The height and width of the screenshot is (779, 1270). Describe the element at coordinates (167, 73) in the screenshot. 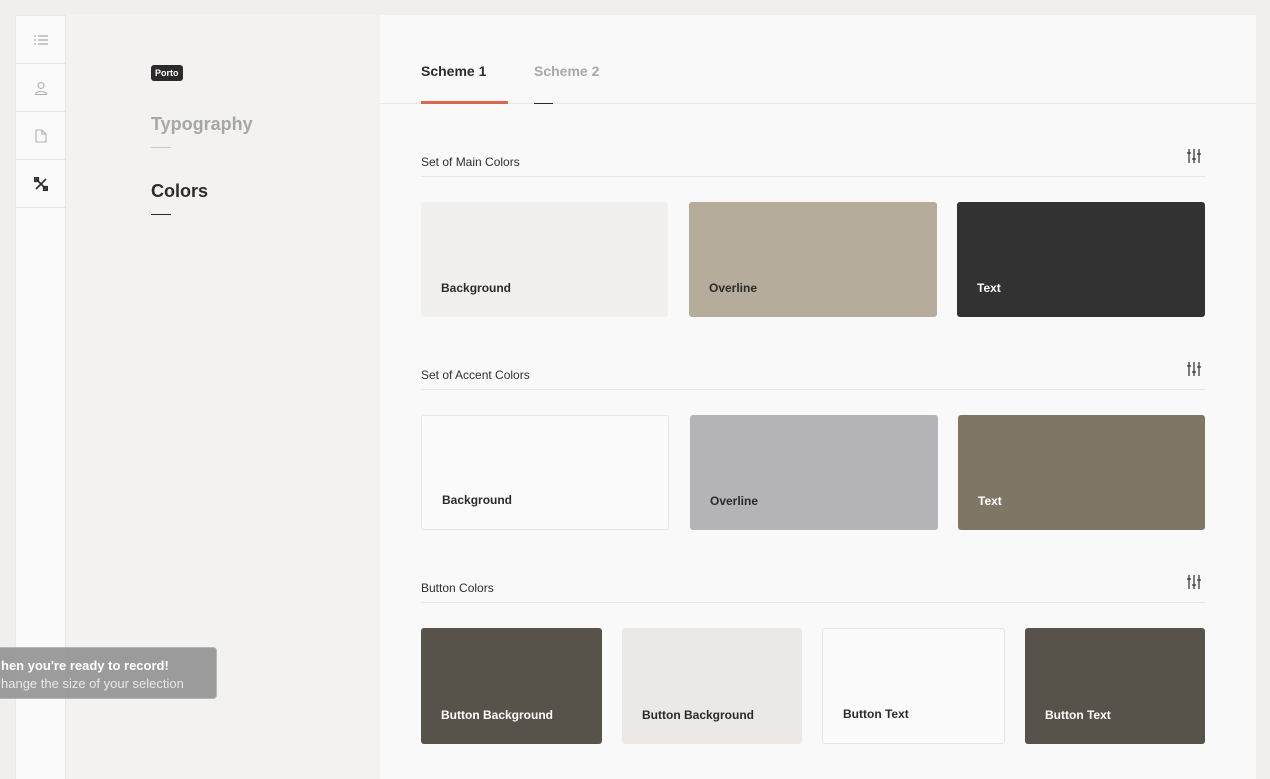

I see `theme-badge: Porto` at that location.